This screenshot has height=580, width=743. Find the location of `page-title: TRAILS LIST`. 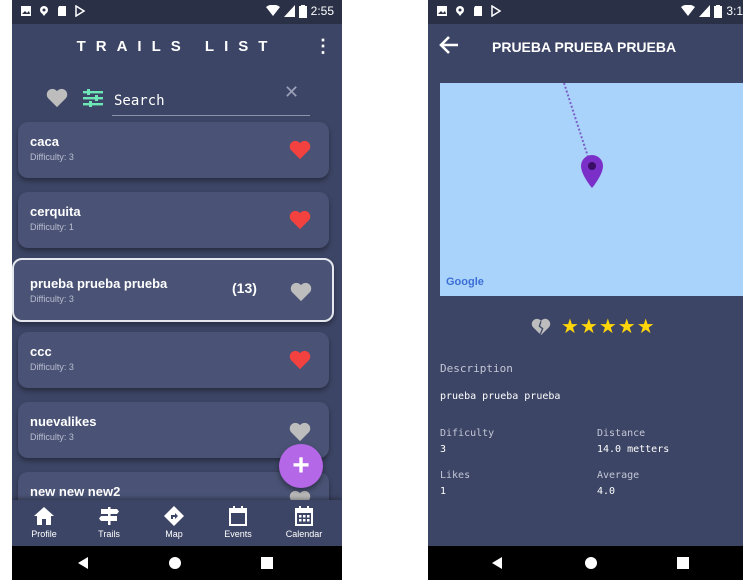

page-title: TRAILS LIST is located at coordinates (177, 46).